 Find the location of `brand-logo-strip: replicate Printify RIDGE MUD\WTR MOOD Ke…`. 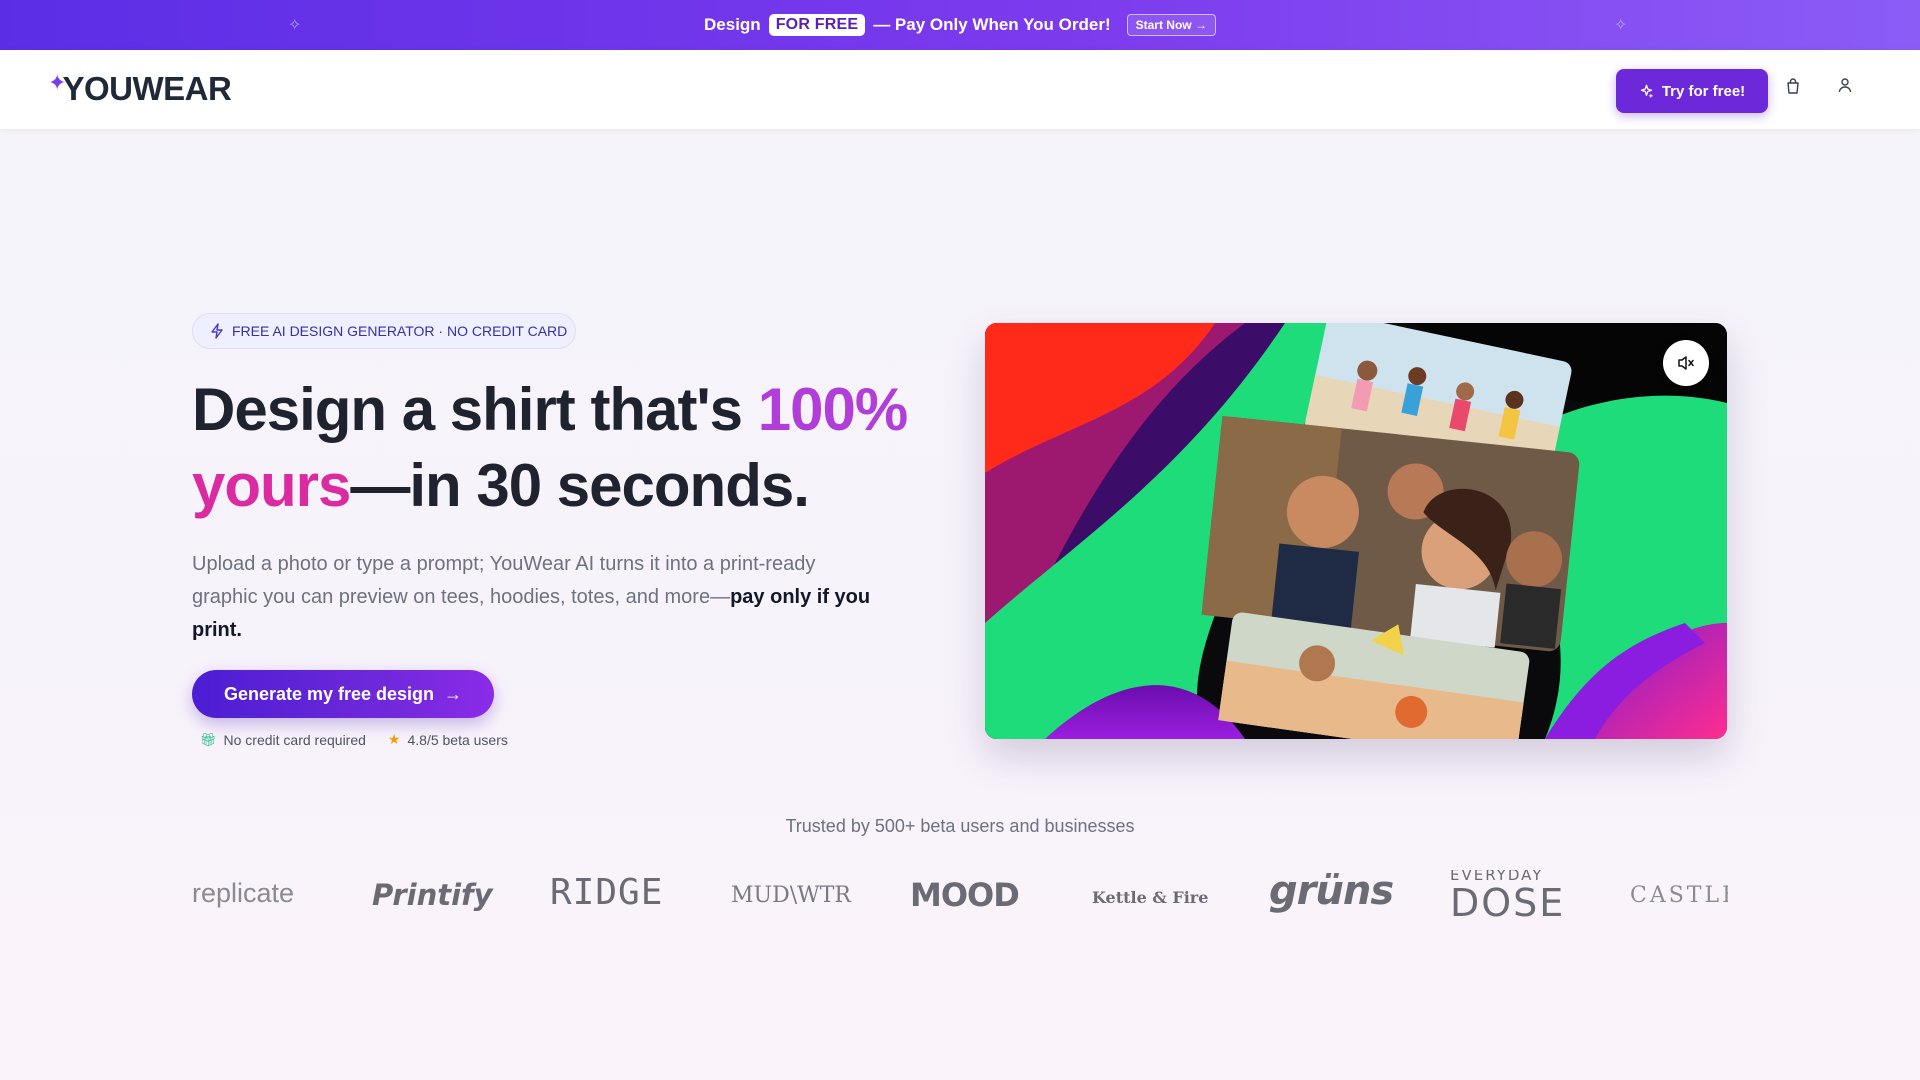

brand-logo-strip: replicate Printify RIDGE MUD\WTR MOOD Ke… is located at coordinates (960, 900).